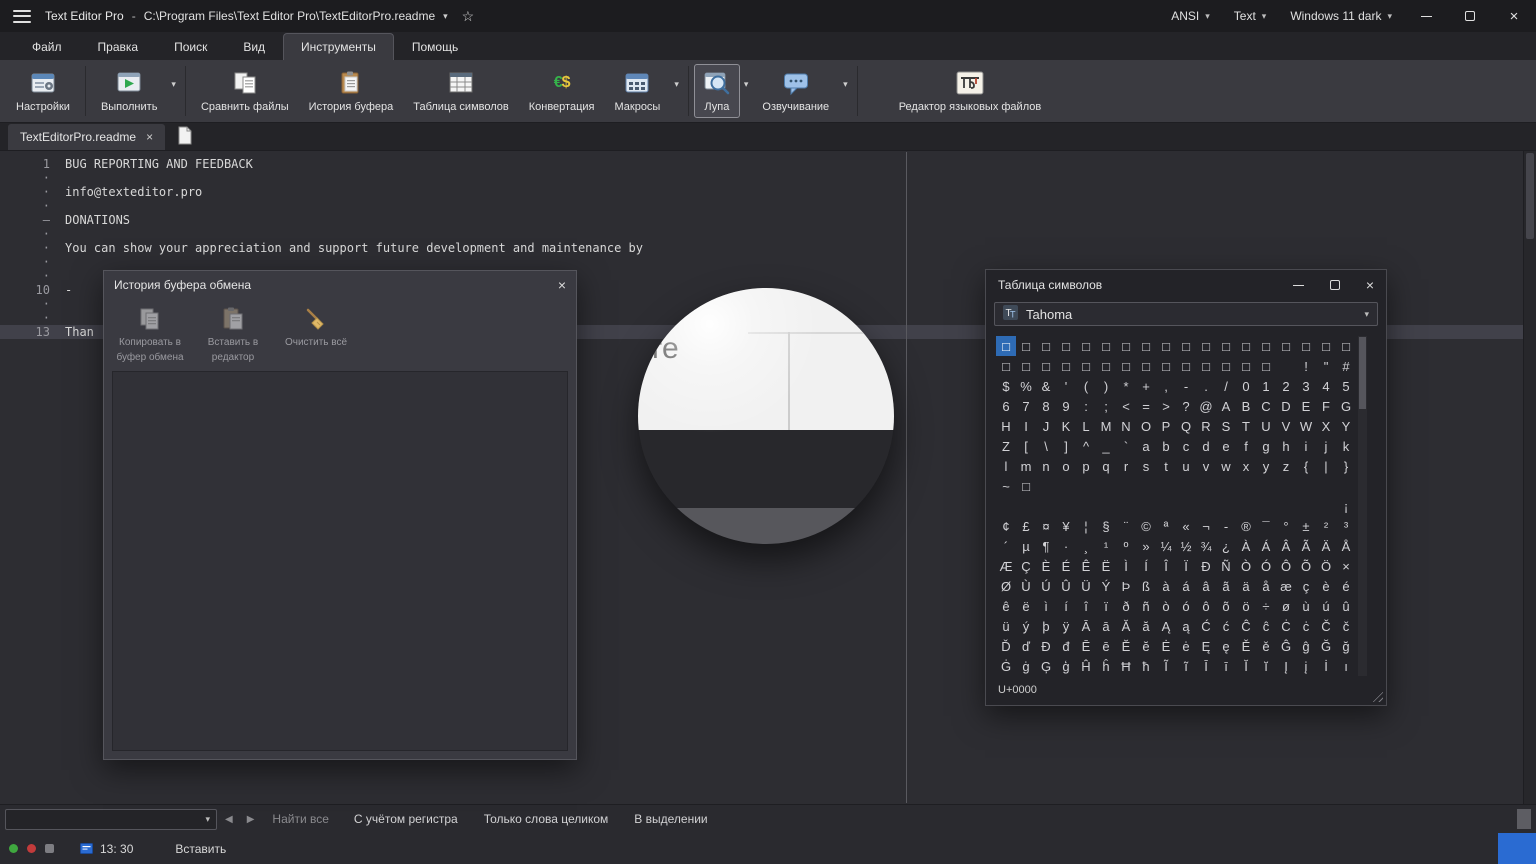  I want to click on char-cell: 0, so click(1246, 386).